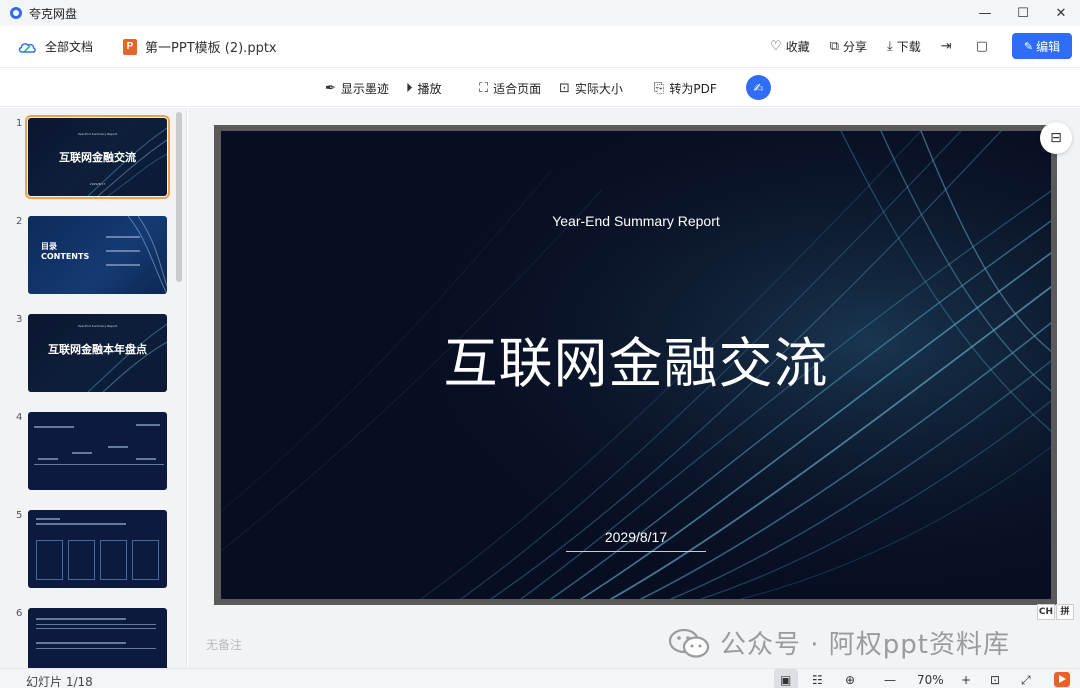 This screenshot has width=1080, height=688. Describe the element at coordinates (890, 680) in the screenshot. I see `zoom-out-button: —` at that location.